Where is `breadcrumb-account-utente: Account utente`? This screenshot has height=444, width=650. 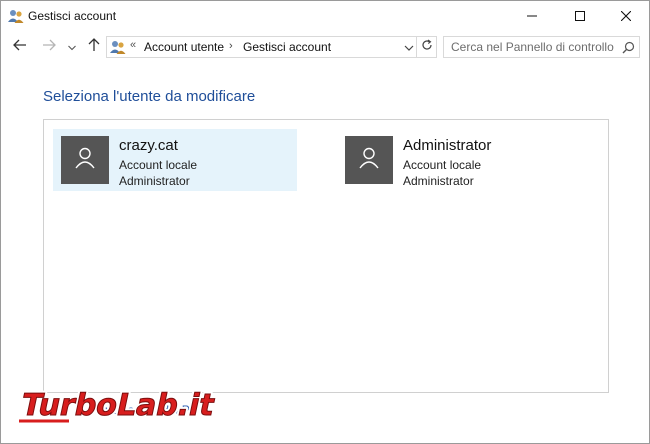 breadcrumb-account-utente: Account utente is located at coordinates (184, 47).